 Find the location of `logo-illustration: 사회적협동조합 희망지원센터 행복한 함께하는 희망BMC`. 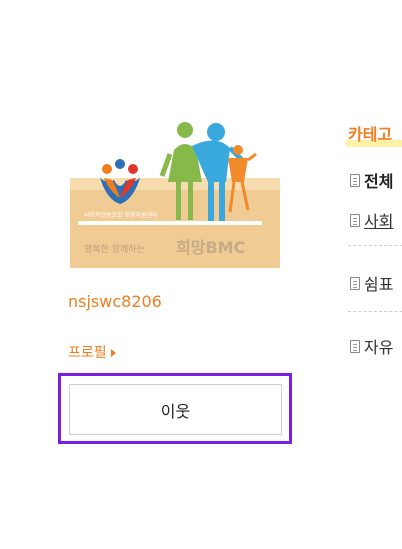

logo-illustration: 사회적협동조합 희망지원센터 행복한 함께하는 희망BMC is located at coordinates (175, 195).